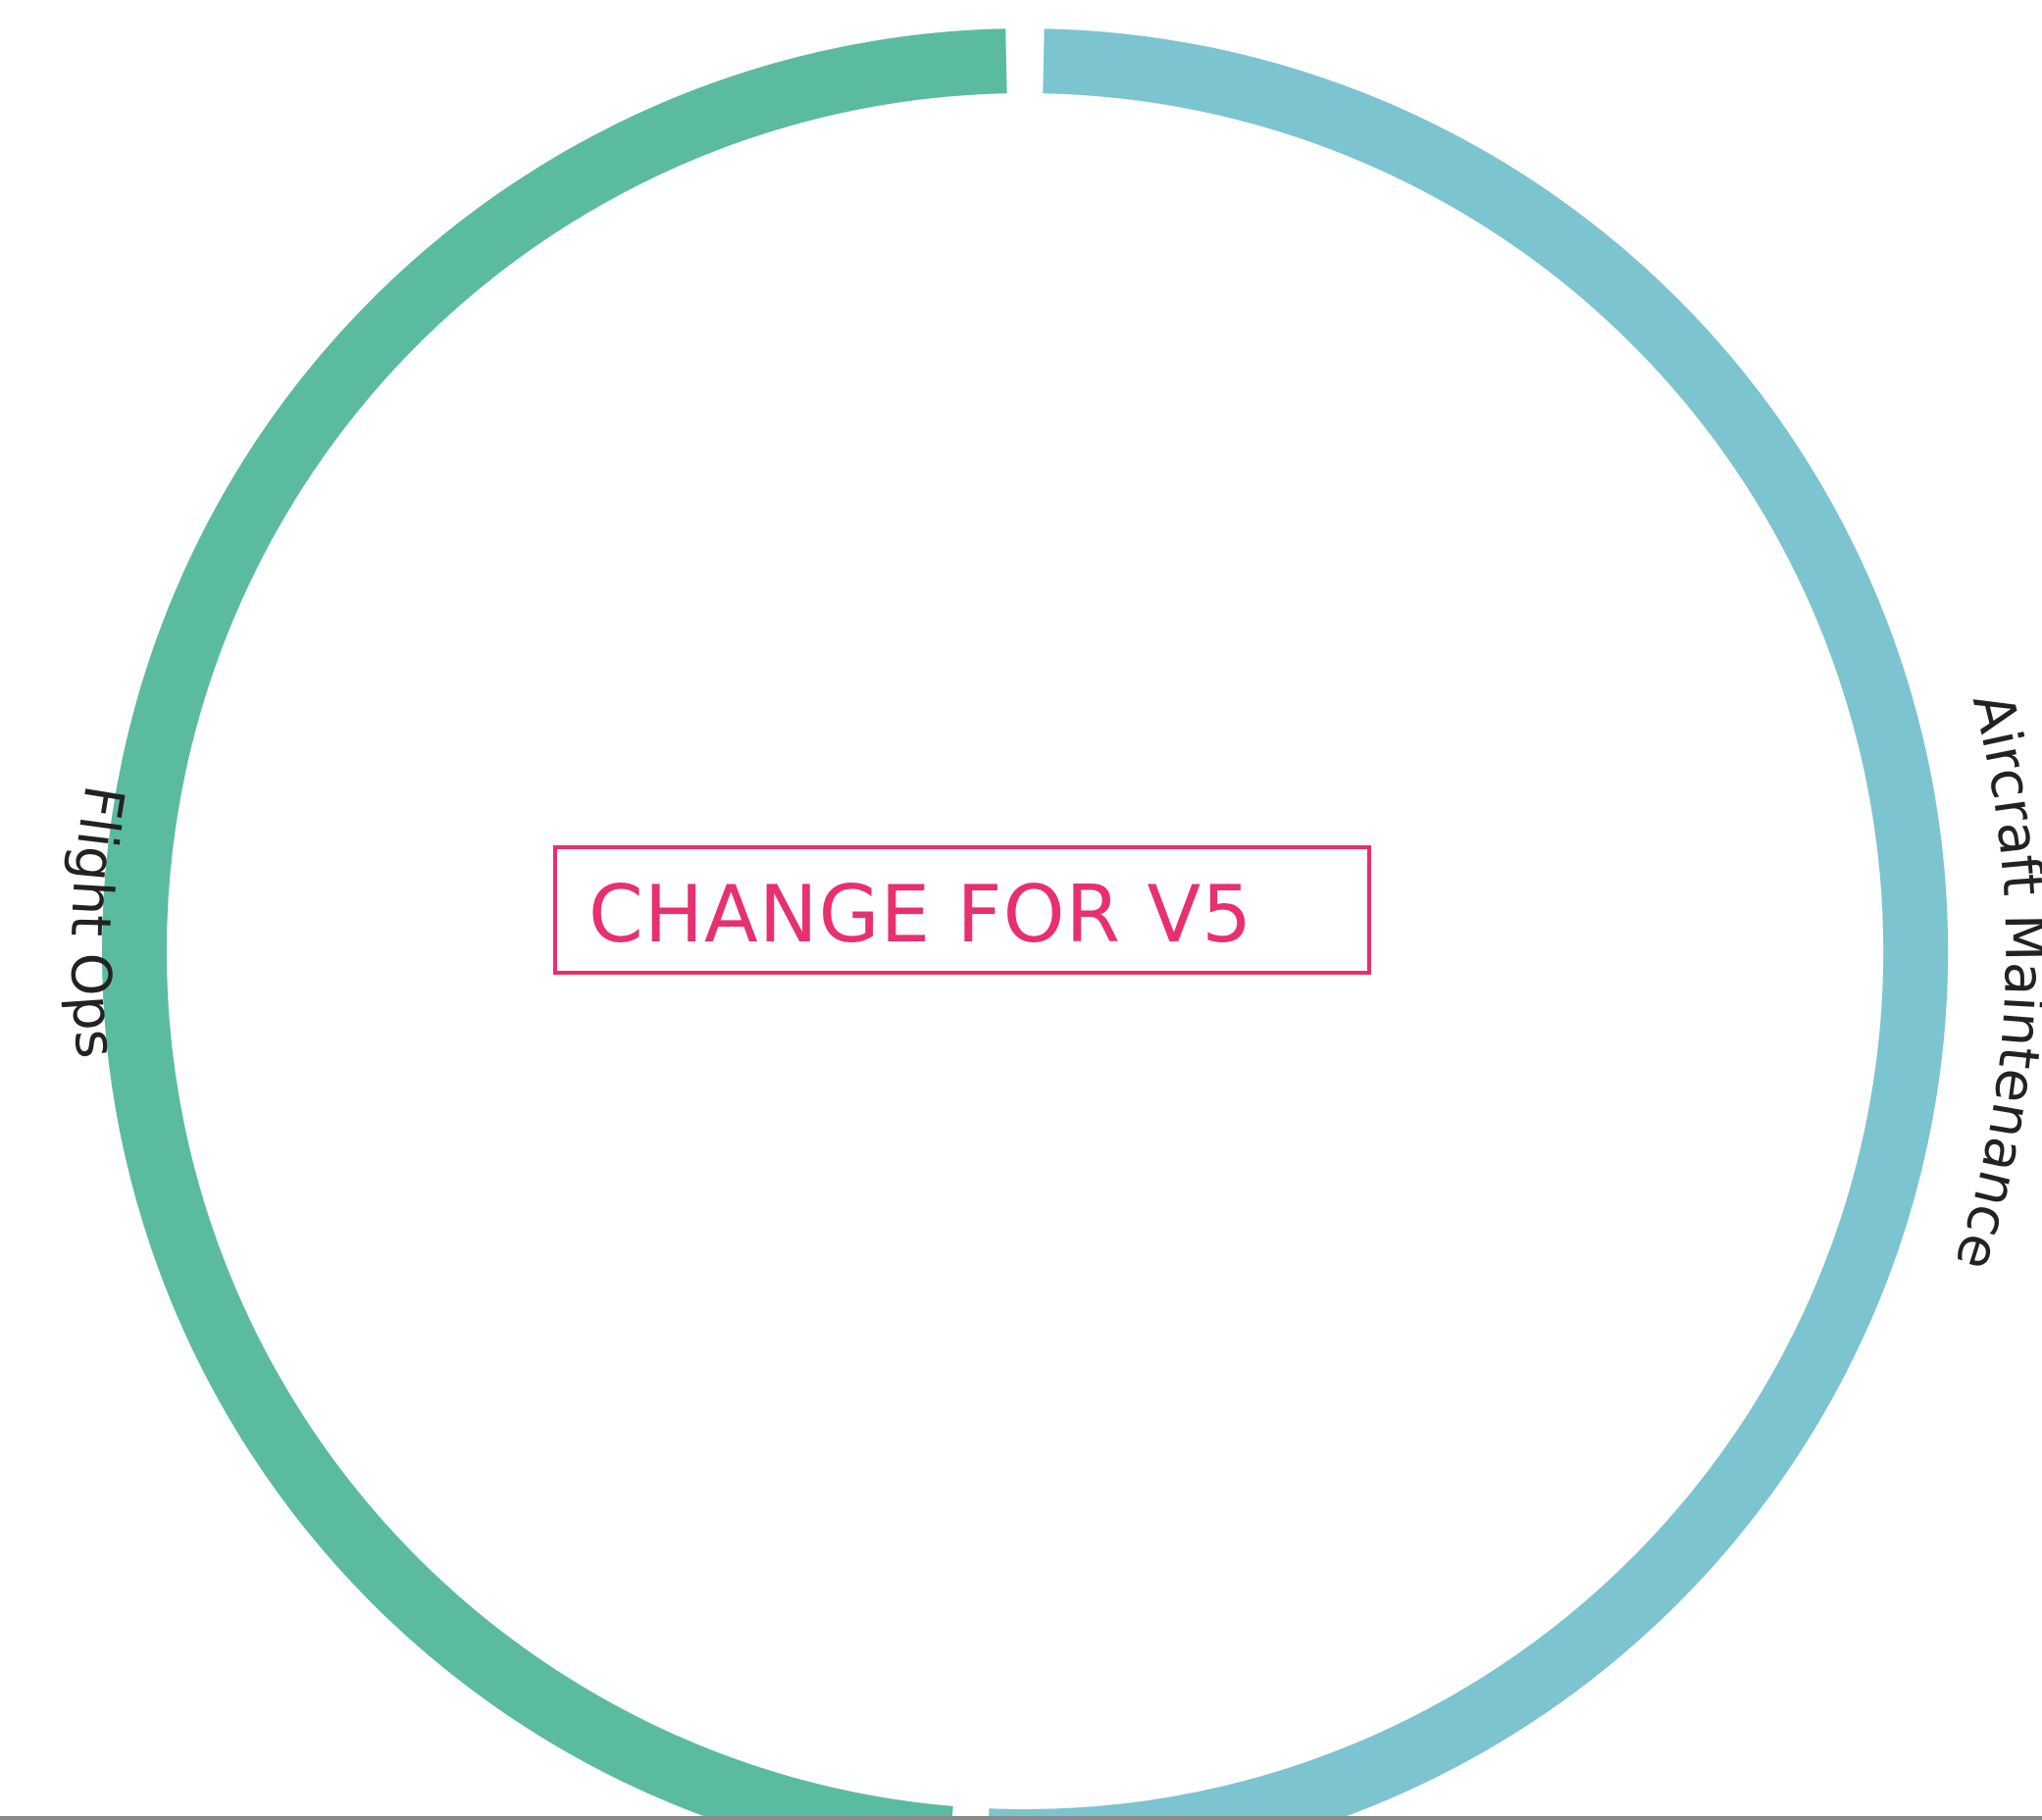 The height and width of the screenshot is (1820, 2042). I want to click on annotation-box: CHANGE FOR V5, so click(962, 910).